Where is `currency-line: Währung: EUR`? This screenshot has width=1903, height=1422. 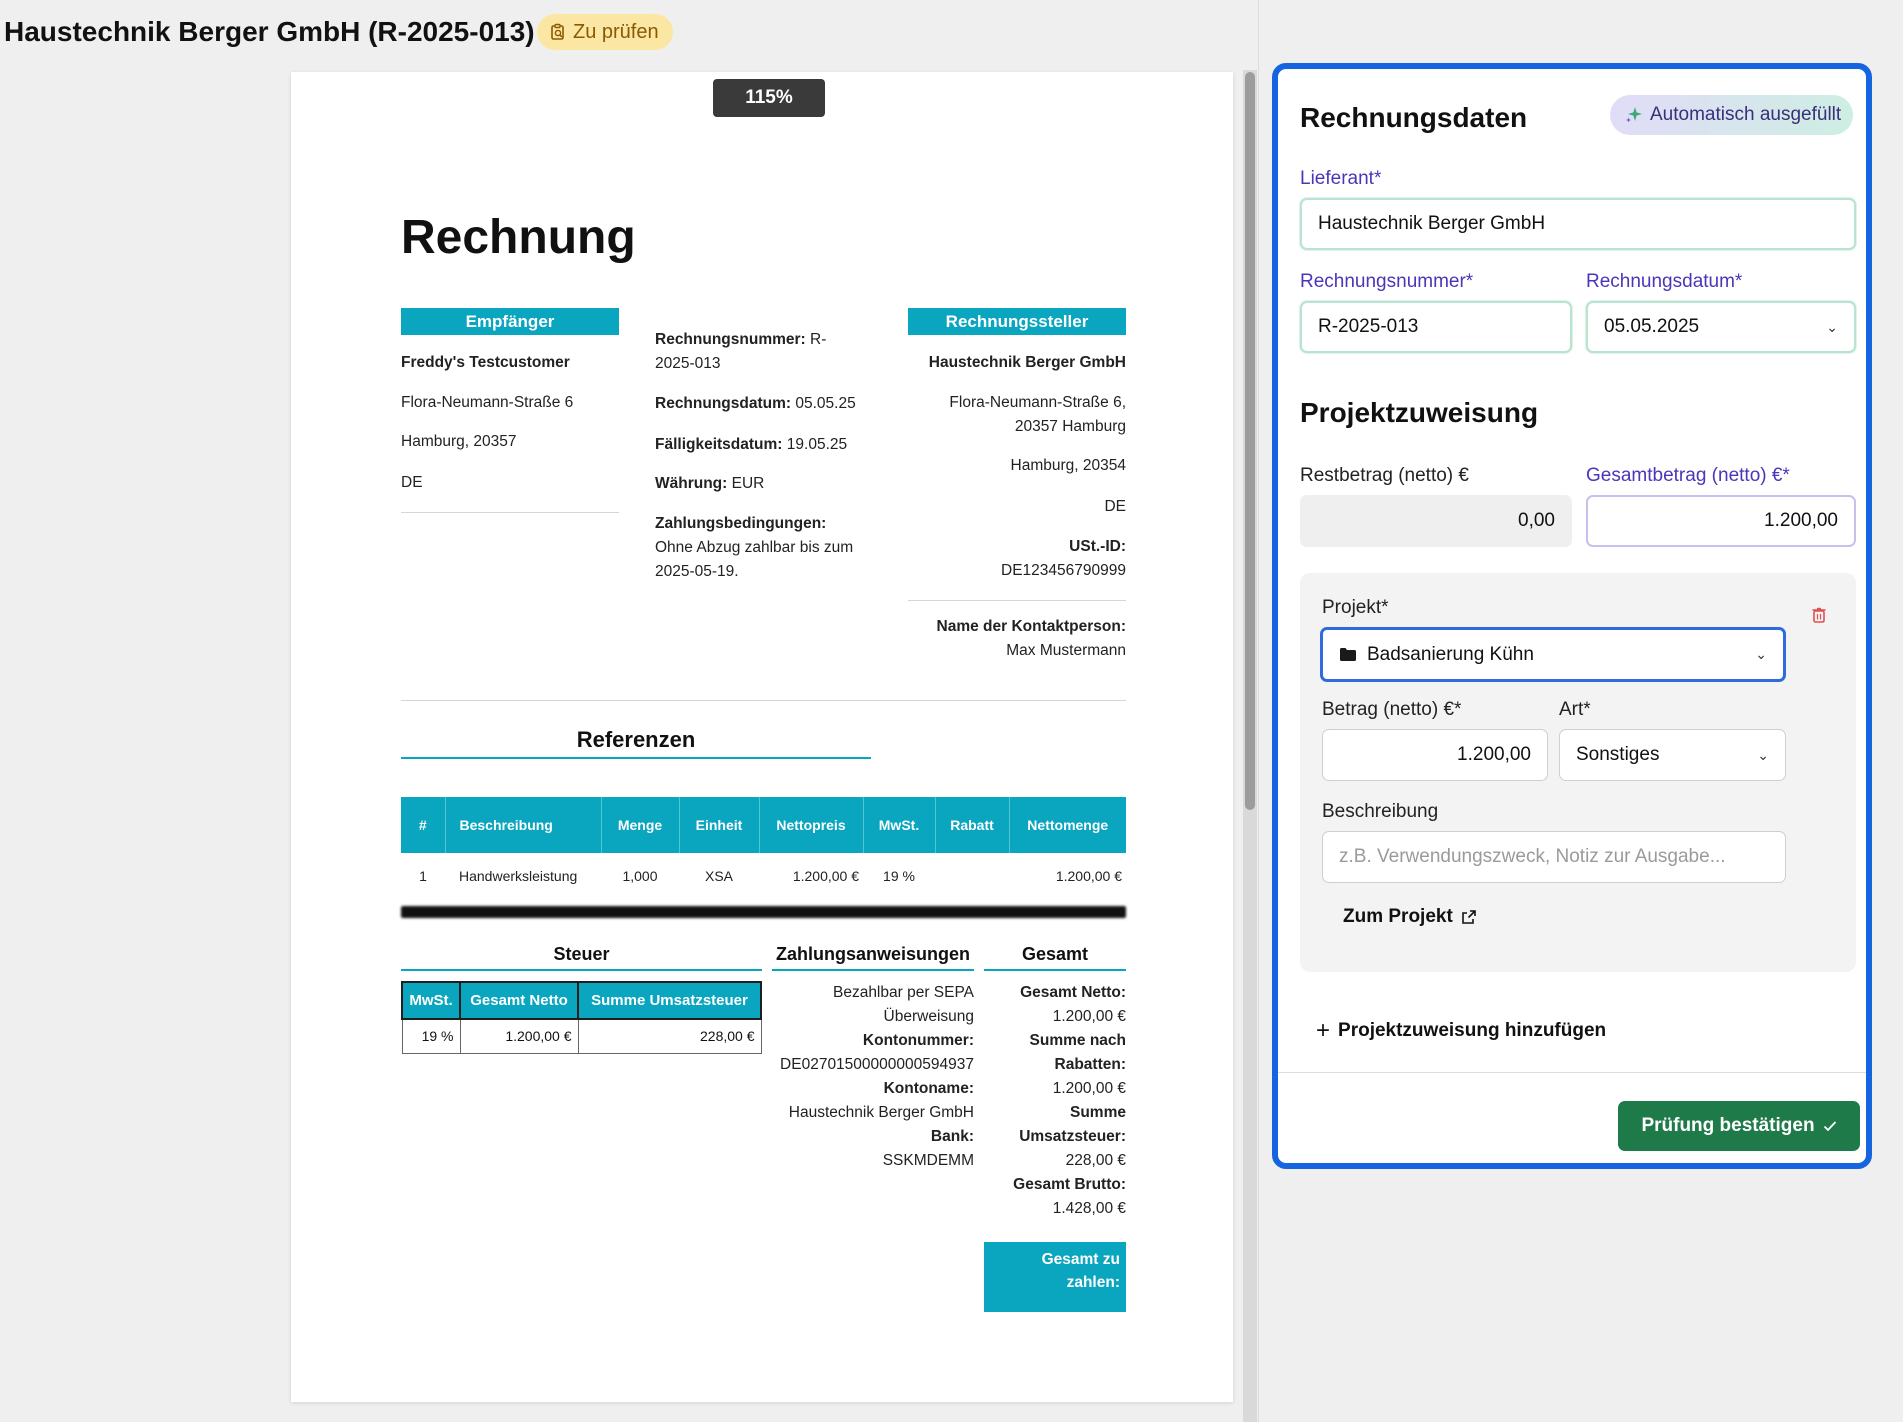
currency-line: Währung: EUR is located at coordinates (710, 483).